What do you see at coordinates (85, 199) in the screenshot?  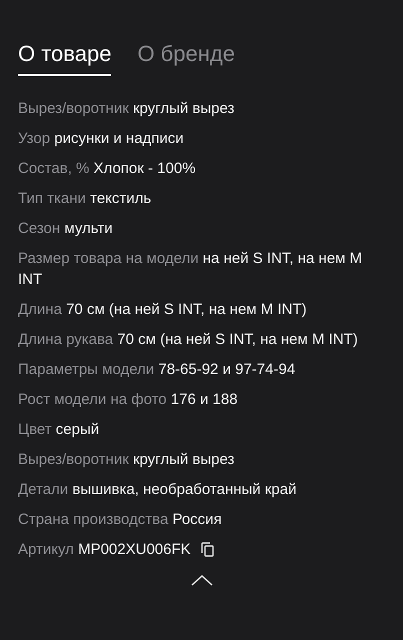 I see `spec-line: Тип ткани текстиль` at bounding box center [85, 199].